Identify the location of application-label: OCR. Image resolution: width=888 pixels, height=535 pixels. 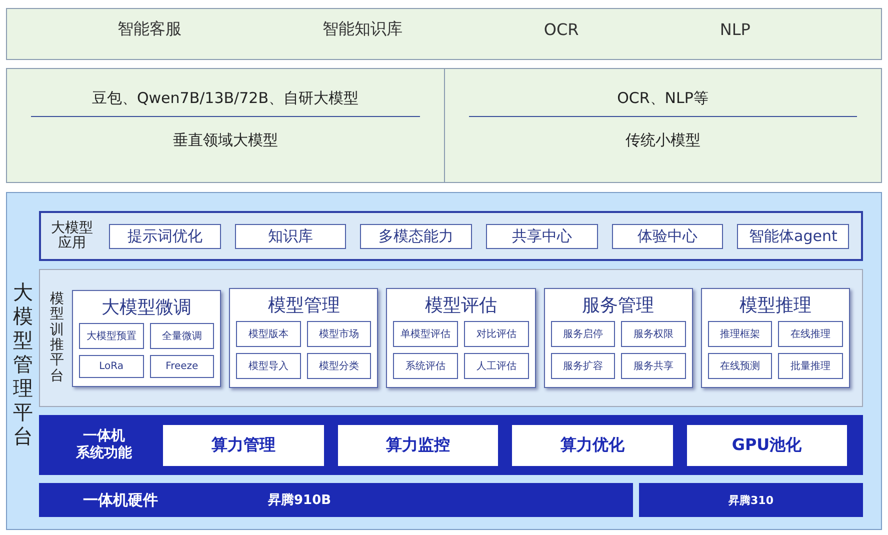
(561, 29).